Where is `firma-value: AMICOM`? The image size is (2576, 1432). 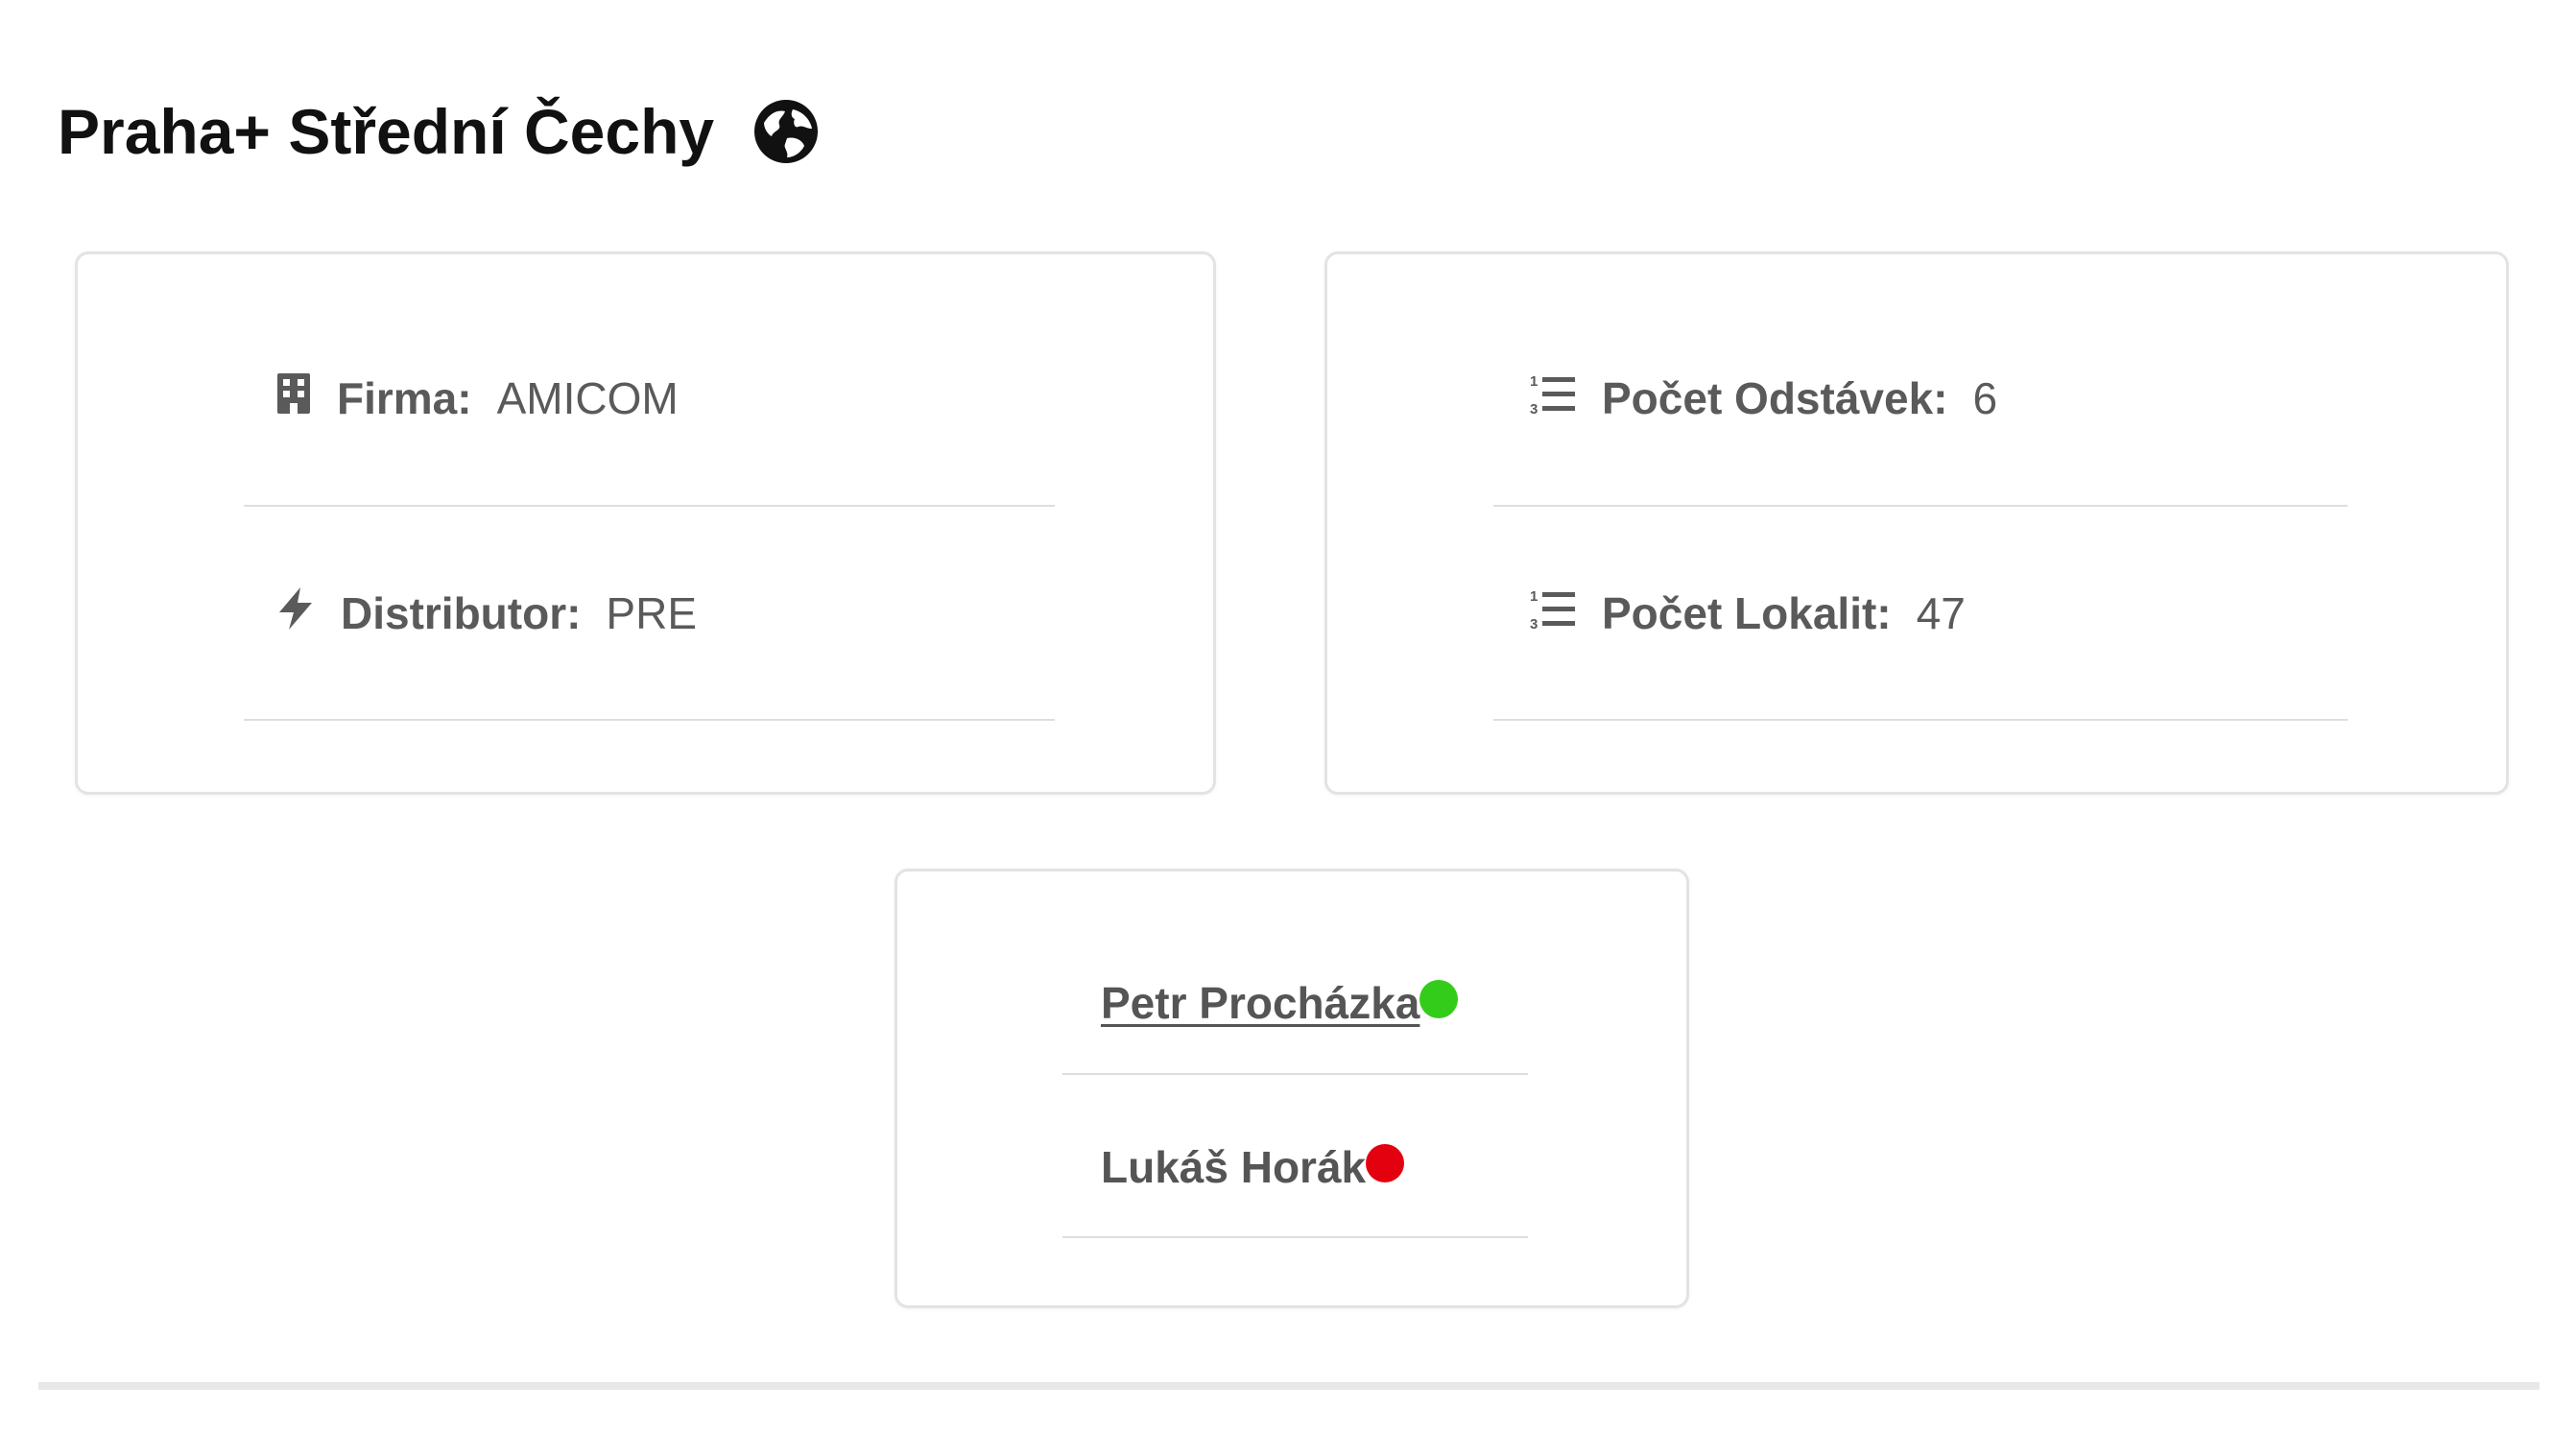
firma-value: AMICOM is located at coordinates (587, 398).